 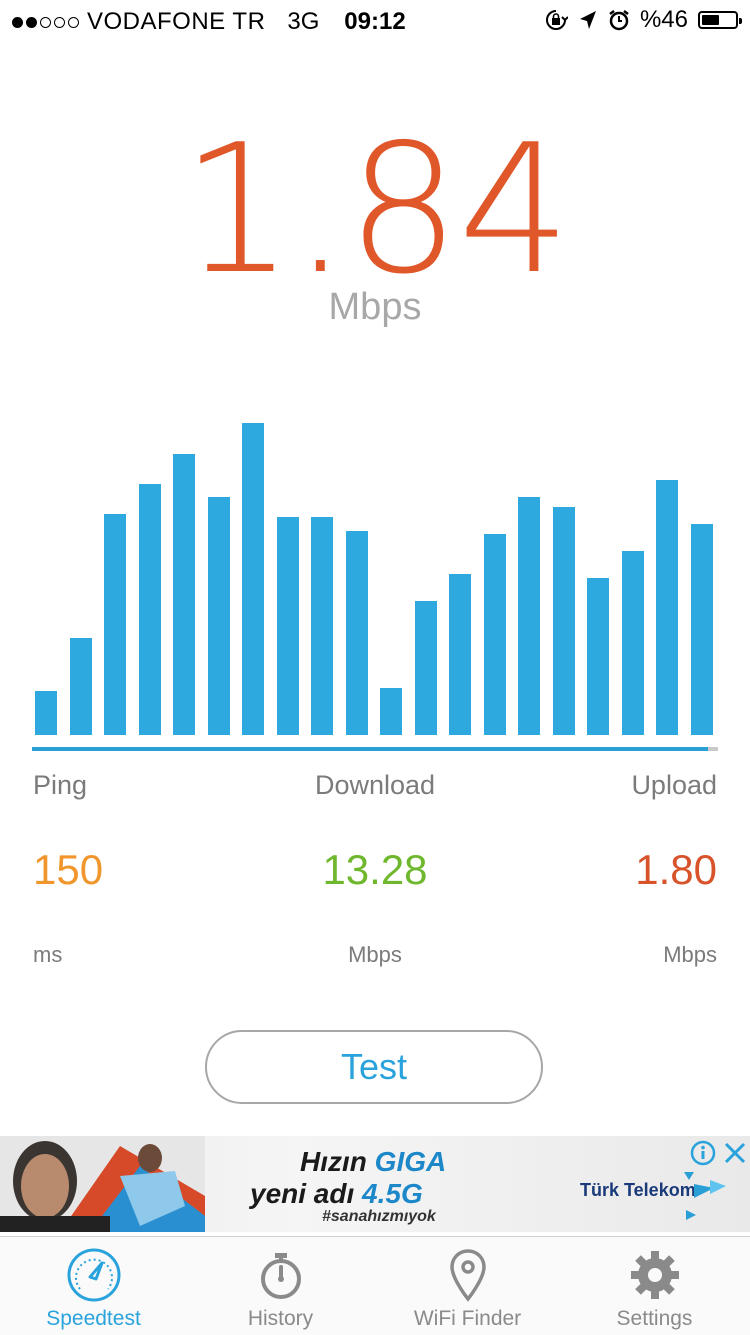 I want to click on status-right: %46, so click(x=643, y=20).